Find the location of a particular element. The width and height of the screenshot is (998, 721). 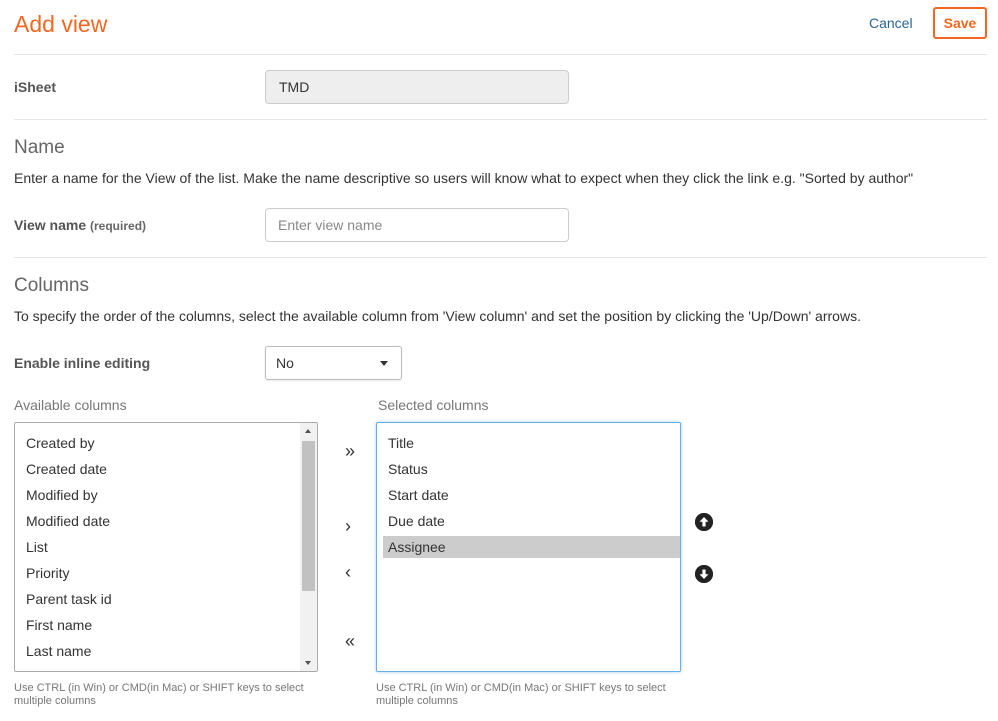

isheet-field: TMD is located at coordinates (417, 87).